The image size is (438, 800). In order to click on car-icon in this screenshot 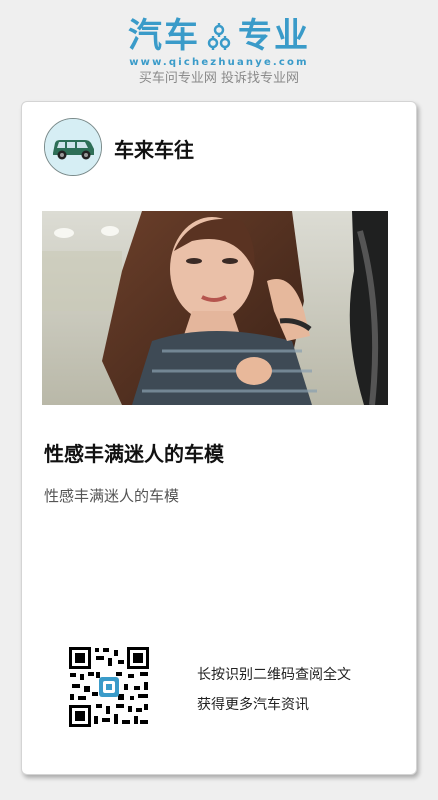, I will do `click(73, 147)`.